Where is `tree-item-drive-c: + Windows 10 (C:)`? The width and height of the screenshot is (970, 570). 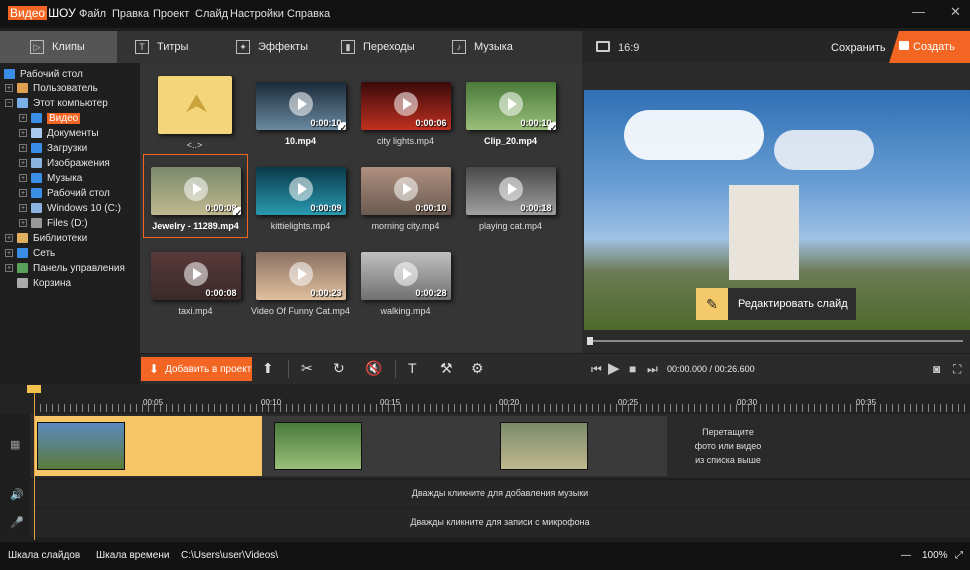 tree-item-drive-c: + Windows 10 (C:) is located at coordinates (70, 208).